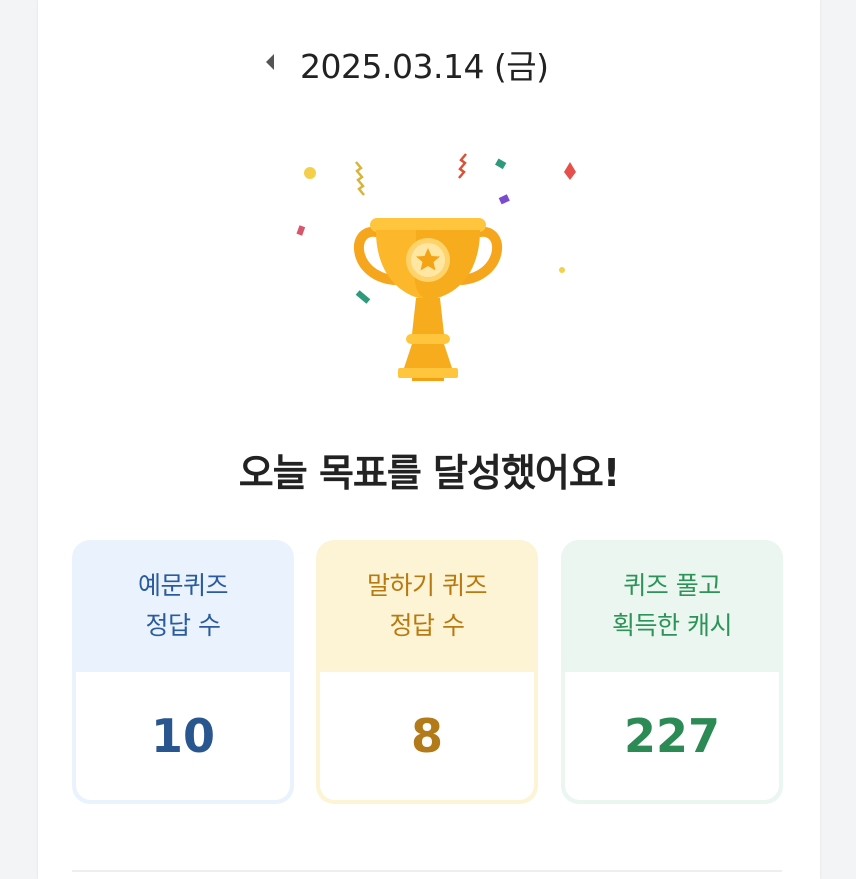  Describe the element at coordinates (427, 585) in the screenshot. I see `stat-label-line1: 말하기 퀴즈` at that location.